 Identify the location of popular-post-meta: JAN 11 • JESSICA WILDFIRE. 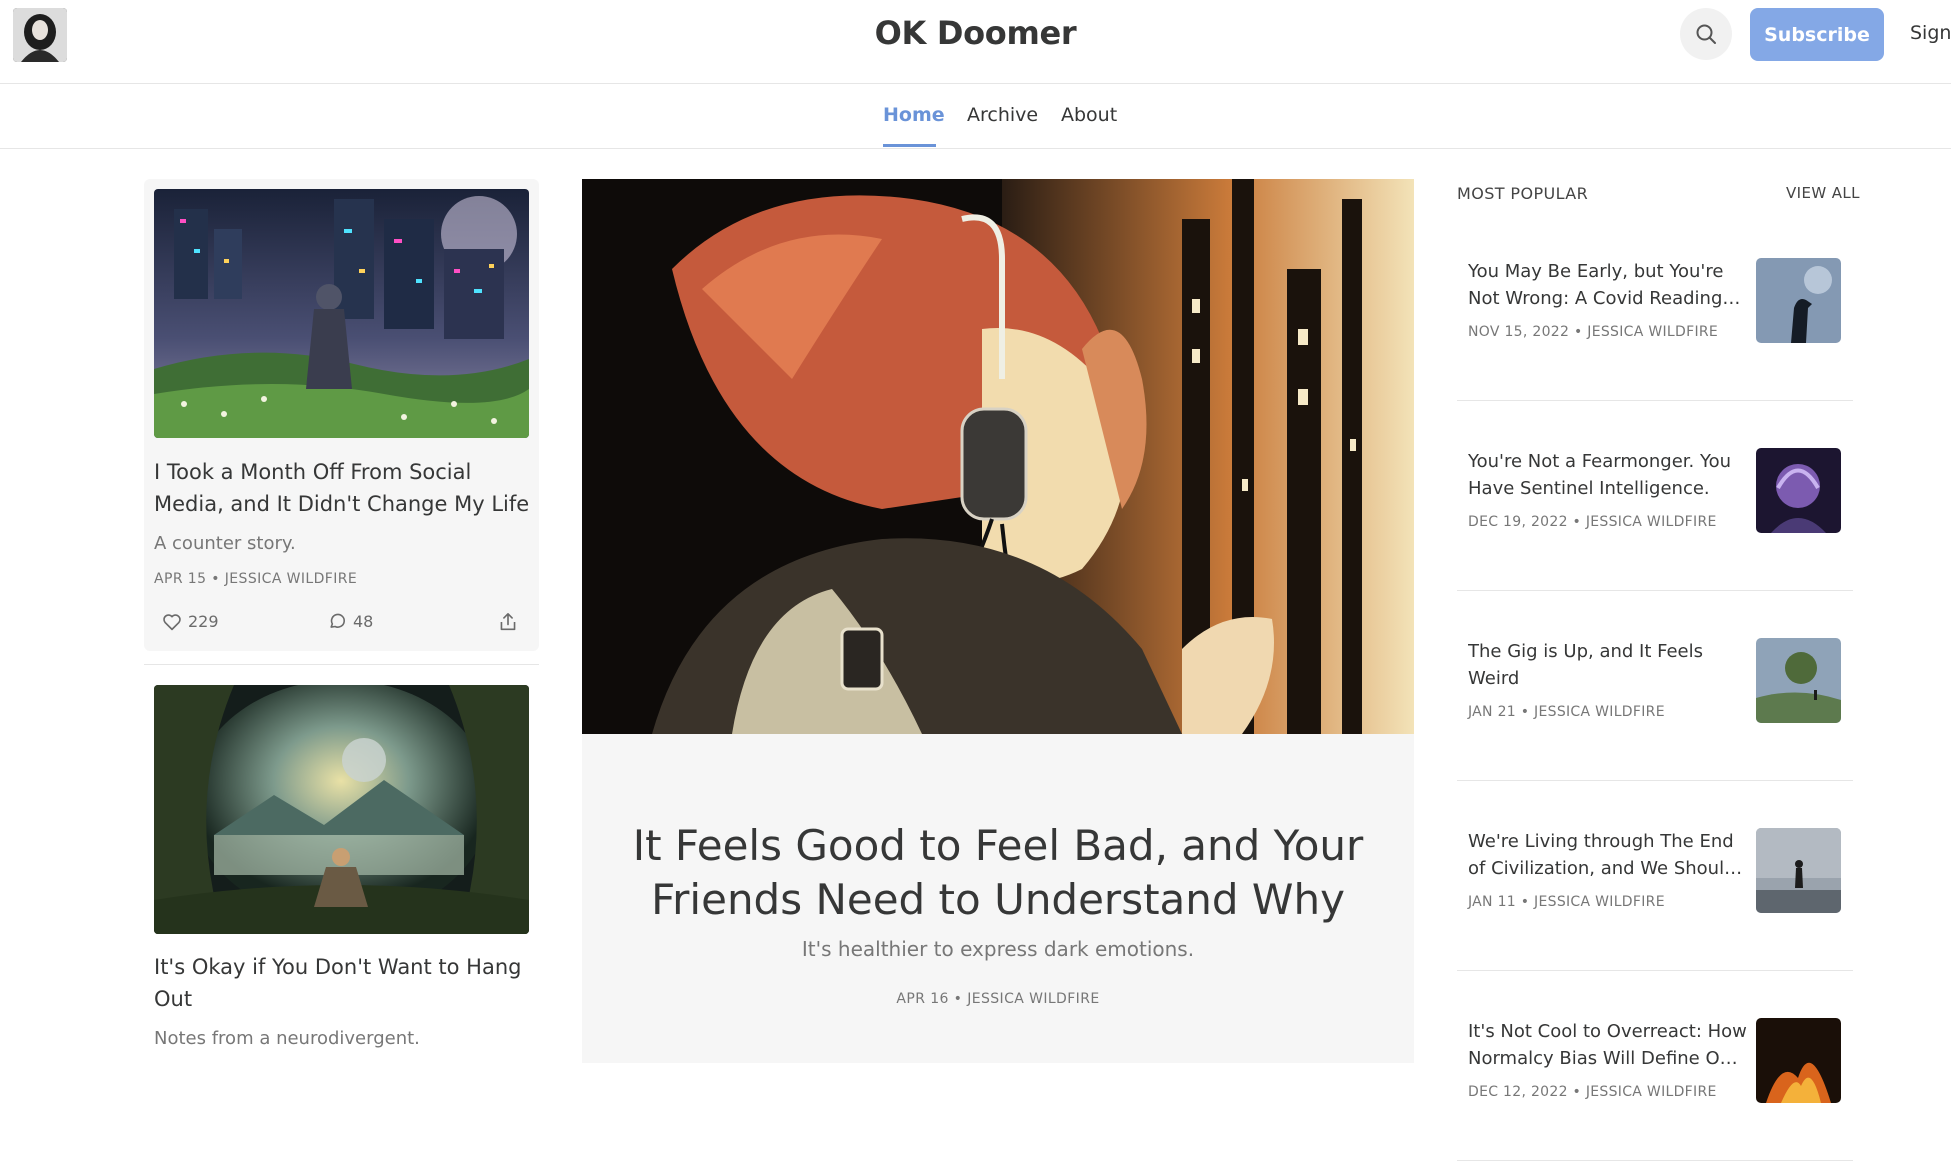
(1566, 902).